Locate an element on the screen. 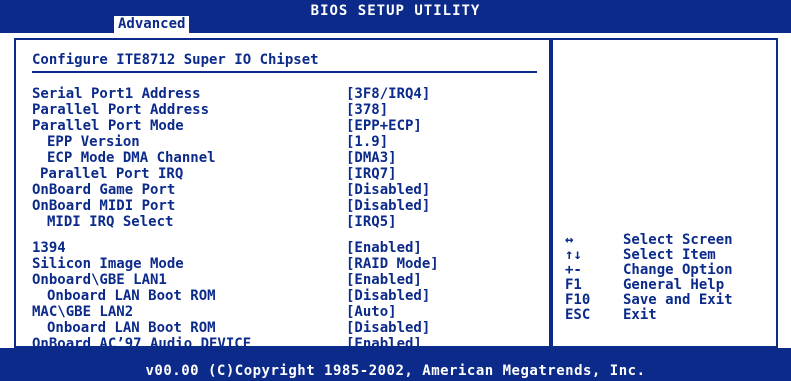 The width and height of the screenshot is (791, 381). setting-onboard-midi-port: OnBoard MIDI Port [Disabled] is located at coordinates (282, 206).